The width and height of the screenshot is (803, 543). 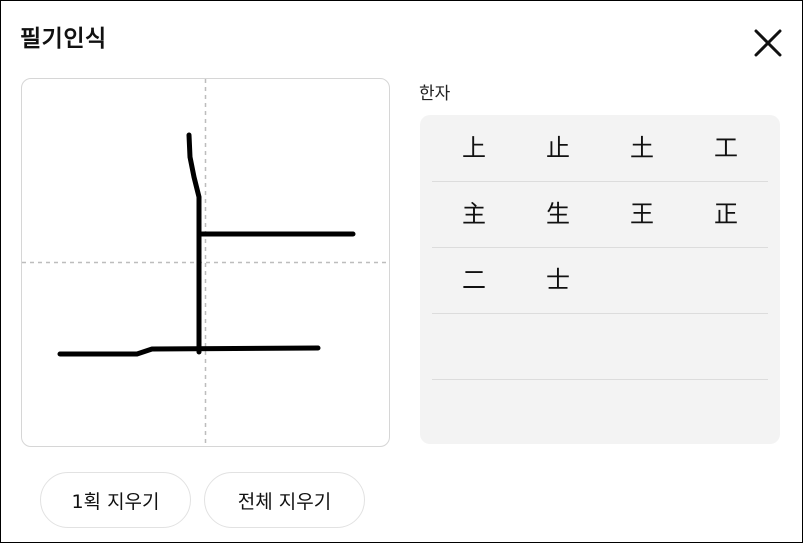 I want to click on candidate-row: 主 生 王 正, so click(x=600, y=214).